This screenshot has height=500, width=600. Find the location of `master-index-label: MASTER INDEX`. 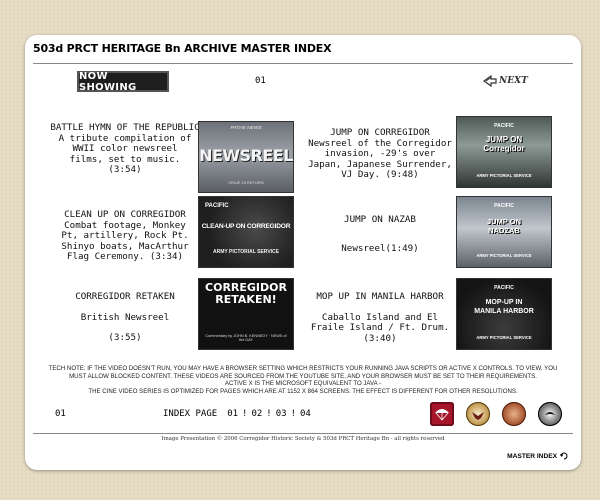

master-index-label: MASTER INDEX is located at coordinates (532, 456).